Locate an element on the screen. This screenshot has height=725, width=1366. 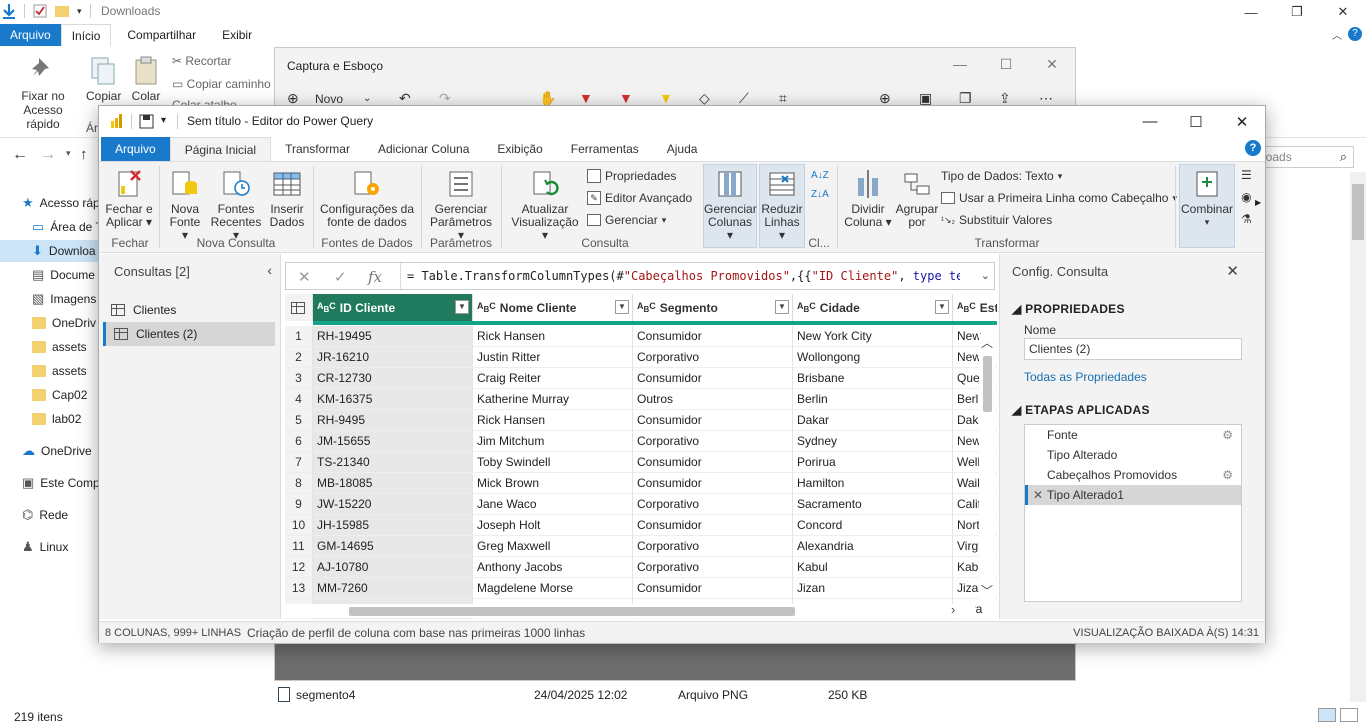
grid-corner-menu is located at coordinates (299, 307).